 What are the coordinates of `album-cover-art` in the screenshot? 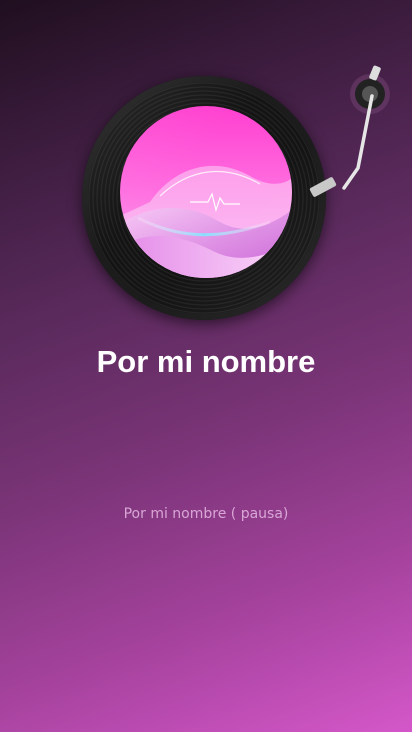 It's located at (206, 192).